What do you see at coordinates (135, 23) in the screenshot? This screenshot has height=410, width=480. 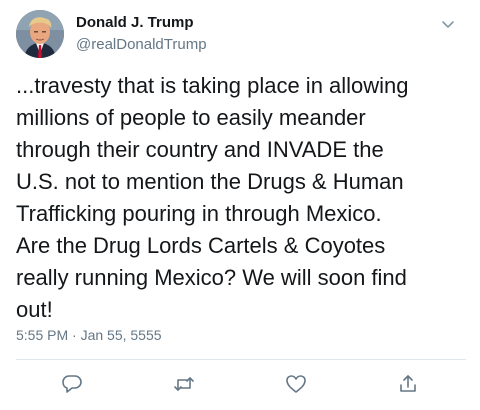 I see `author-name: Donald J. Trump` at bounding box center [135, 23].